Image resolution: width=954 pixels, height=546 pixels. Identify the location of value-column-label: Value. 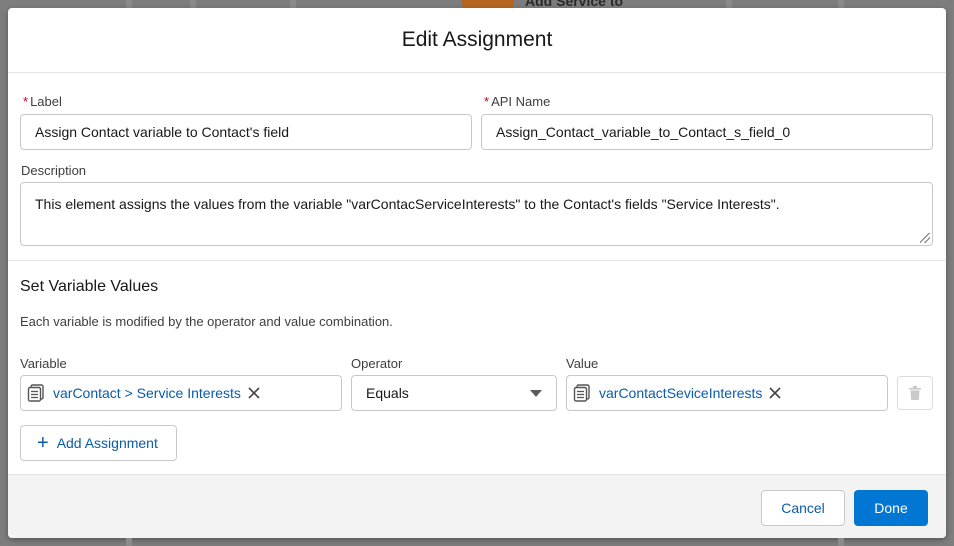
(582, 363).